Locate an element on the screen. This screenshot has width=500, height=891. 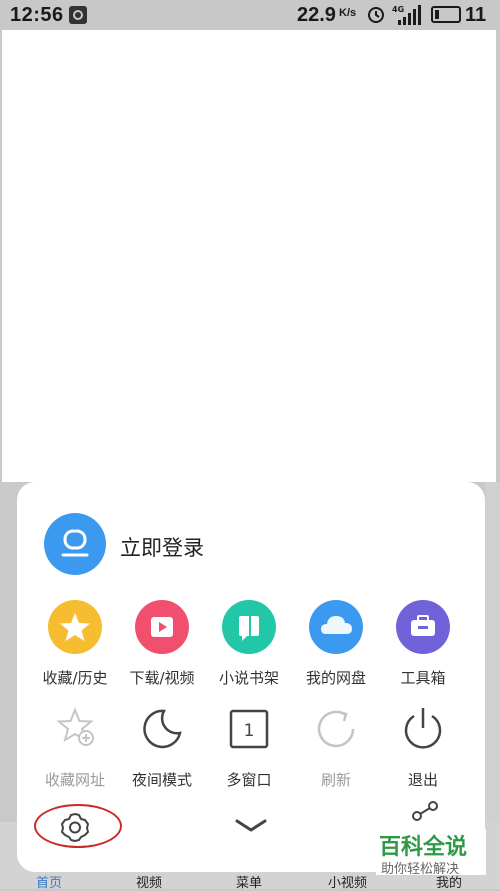
nav-video: 视频 is located at coordinates (149, 881).